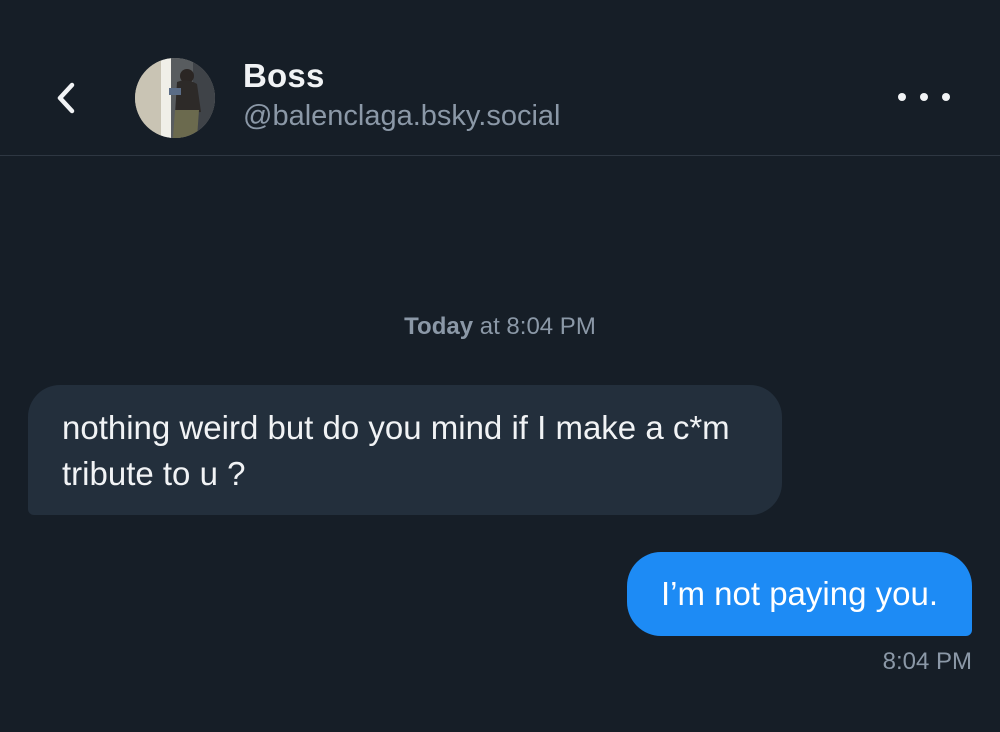 The width and height of the screenshot is (1000, 732). I want to click on contact-handle: @balenclaga.bsky.social, so click(402, 116).